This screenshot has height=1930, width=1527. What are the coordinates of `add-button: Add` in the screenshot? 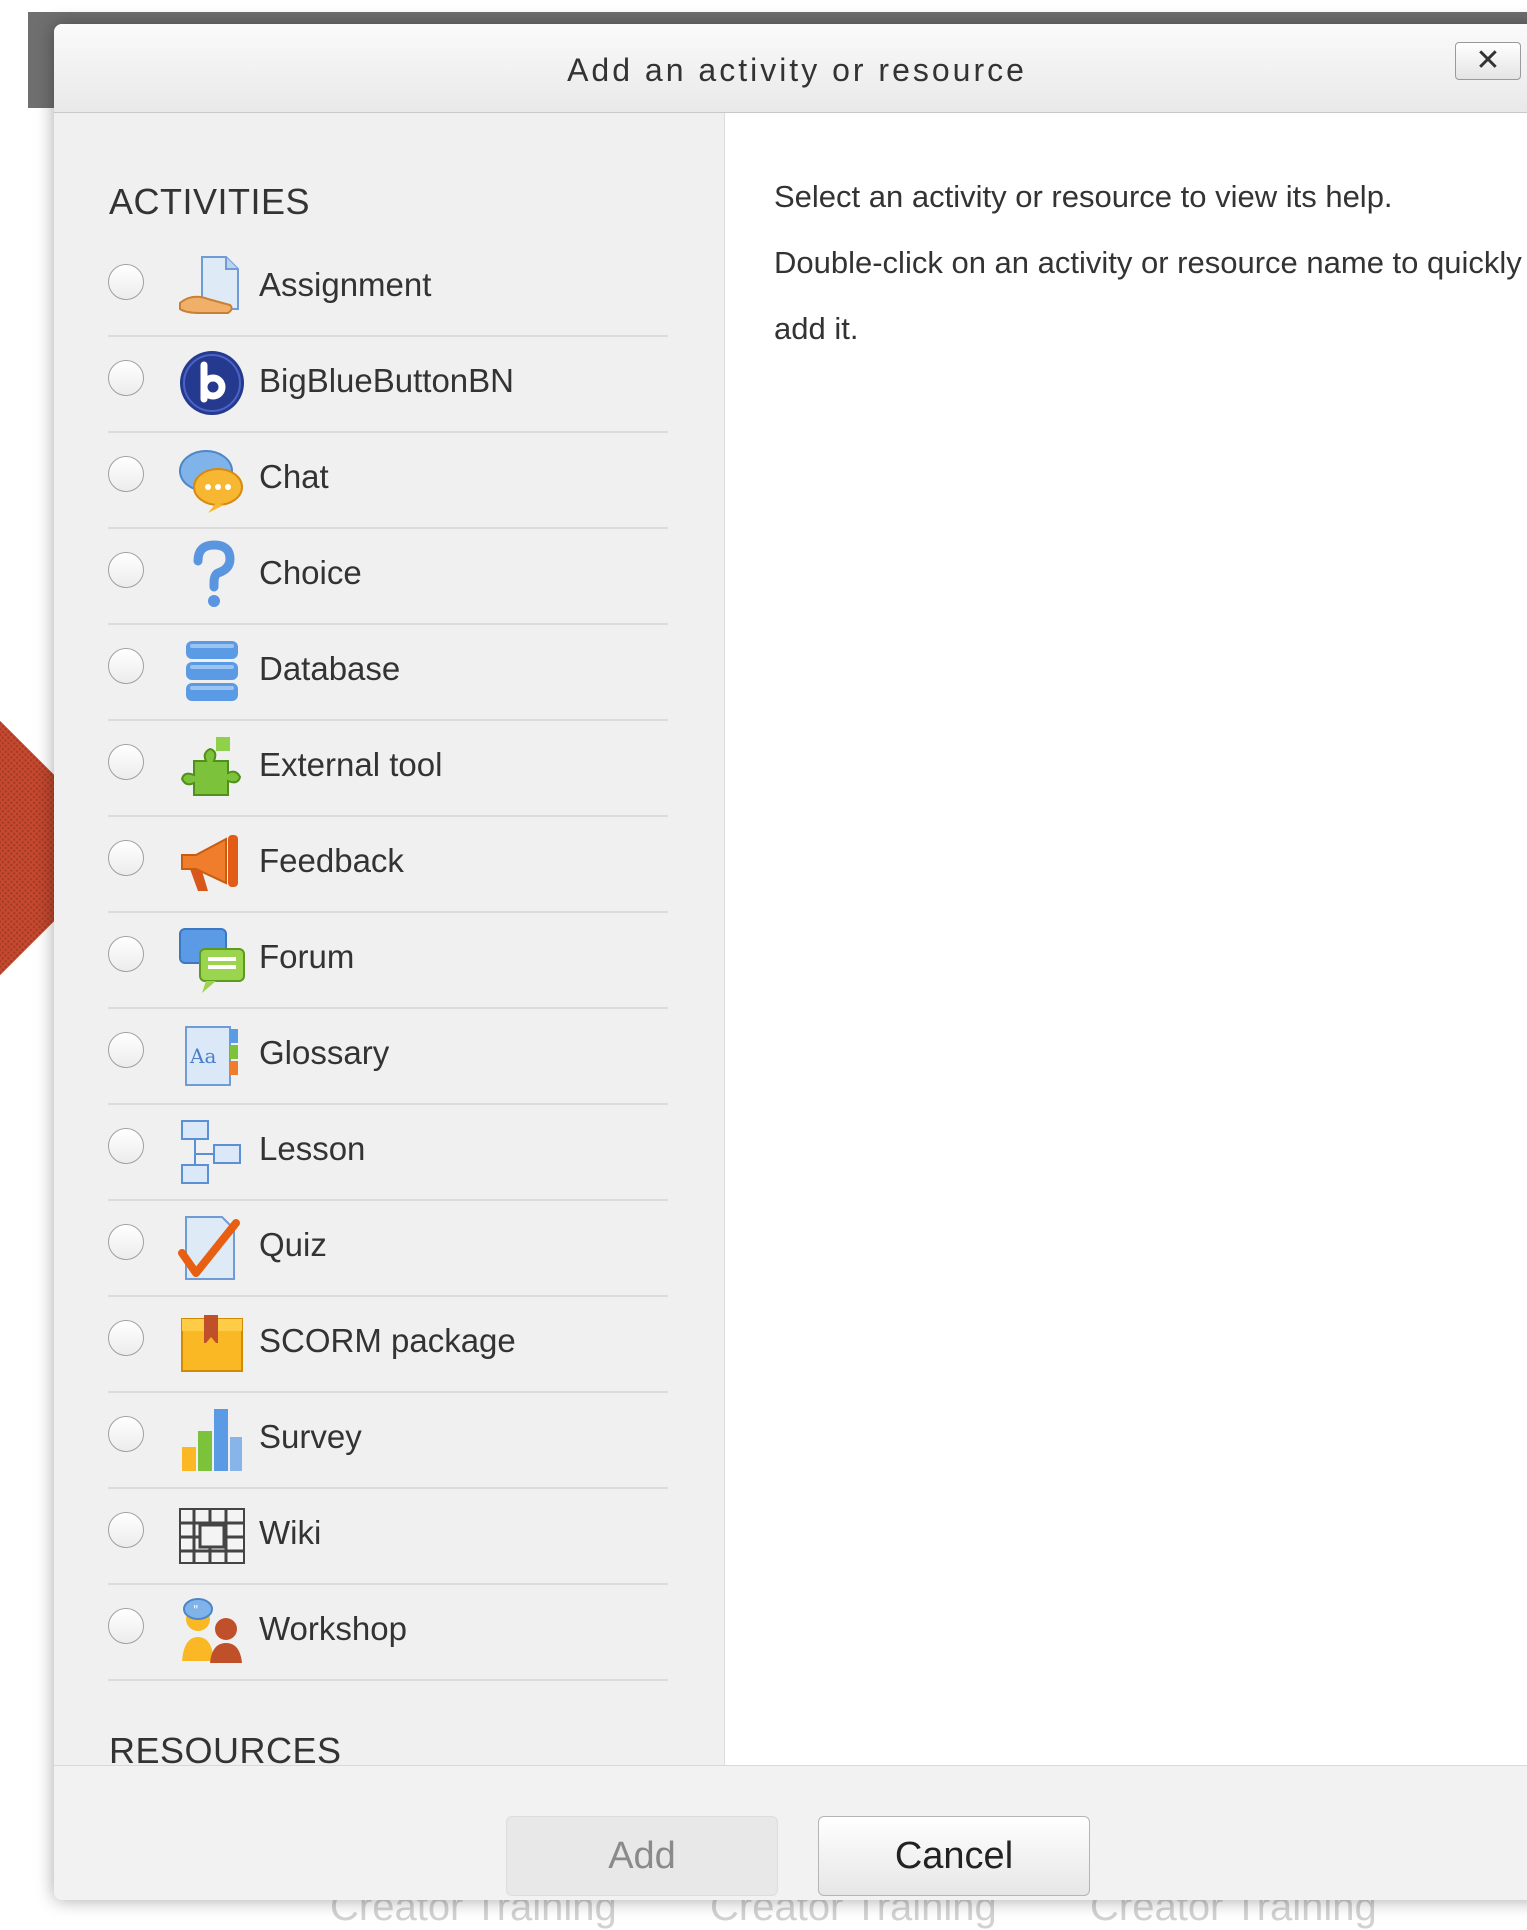 It's located at (642, 1856).